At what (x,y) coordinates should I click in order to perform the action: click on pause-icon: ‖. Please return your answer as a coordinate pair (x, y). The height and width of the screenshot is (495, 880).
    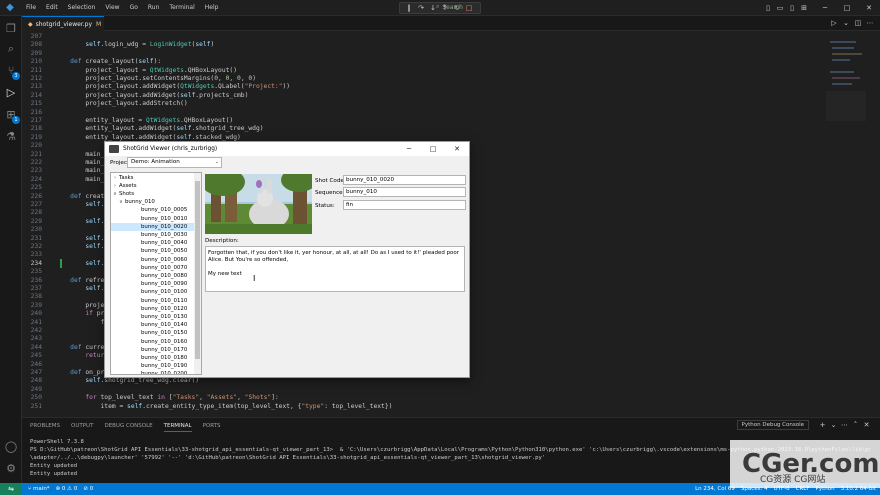
    Looking at the image, I should click on (409, 8).